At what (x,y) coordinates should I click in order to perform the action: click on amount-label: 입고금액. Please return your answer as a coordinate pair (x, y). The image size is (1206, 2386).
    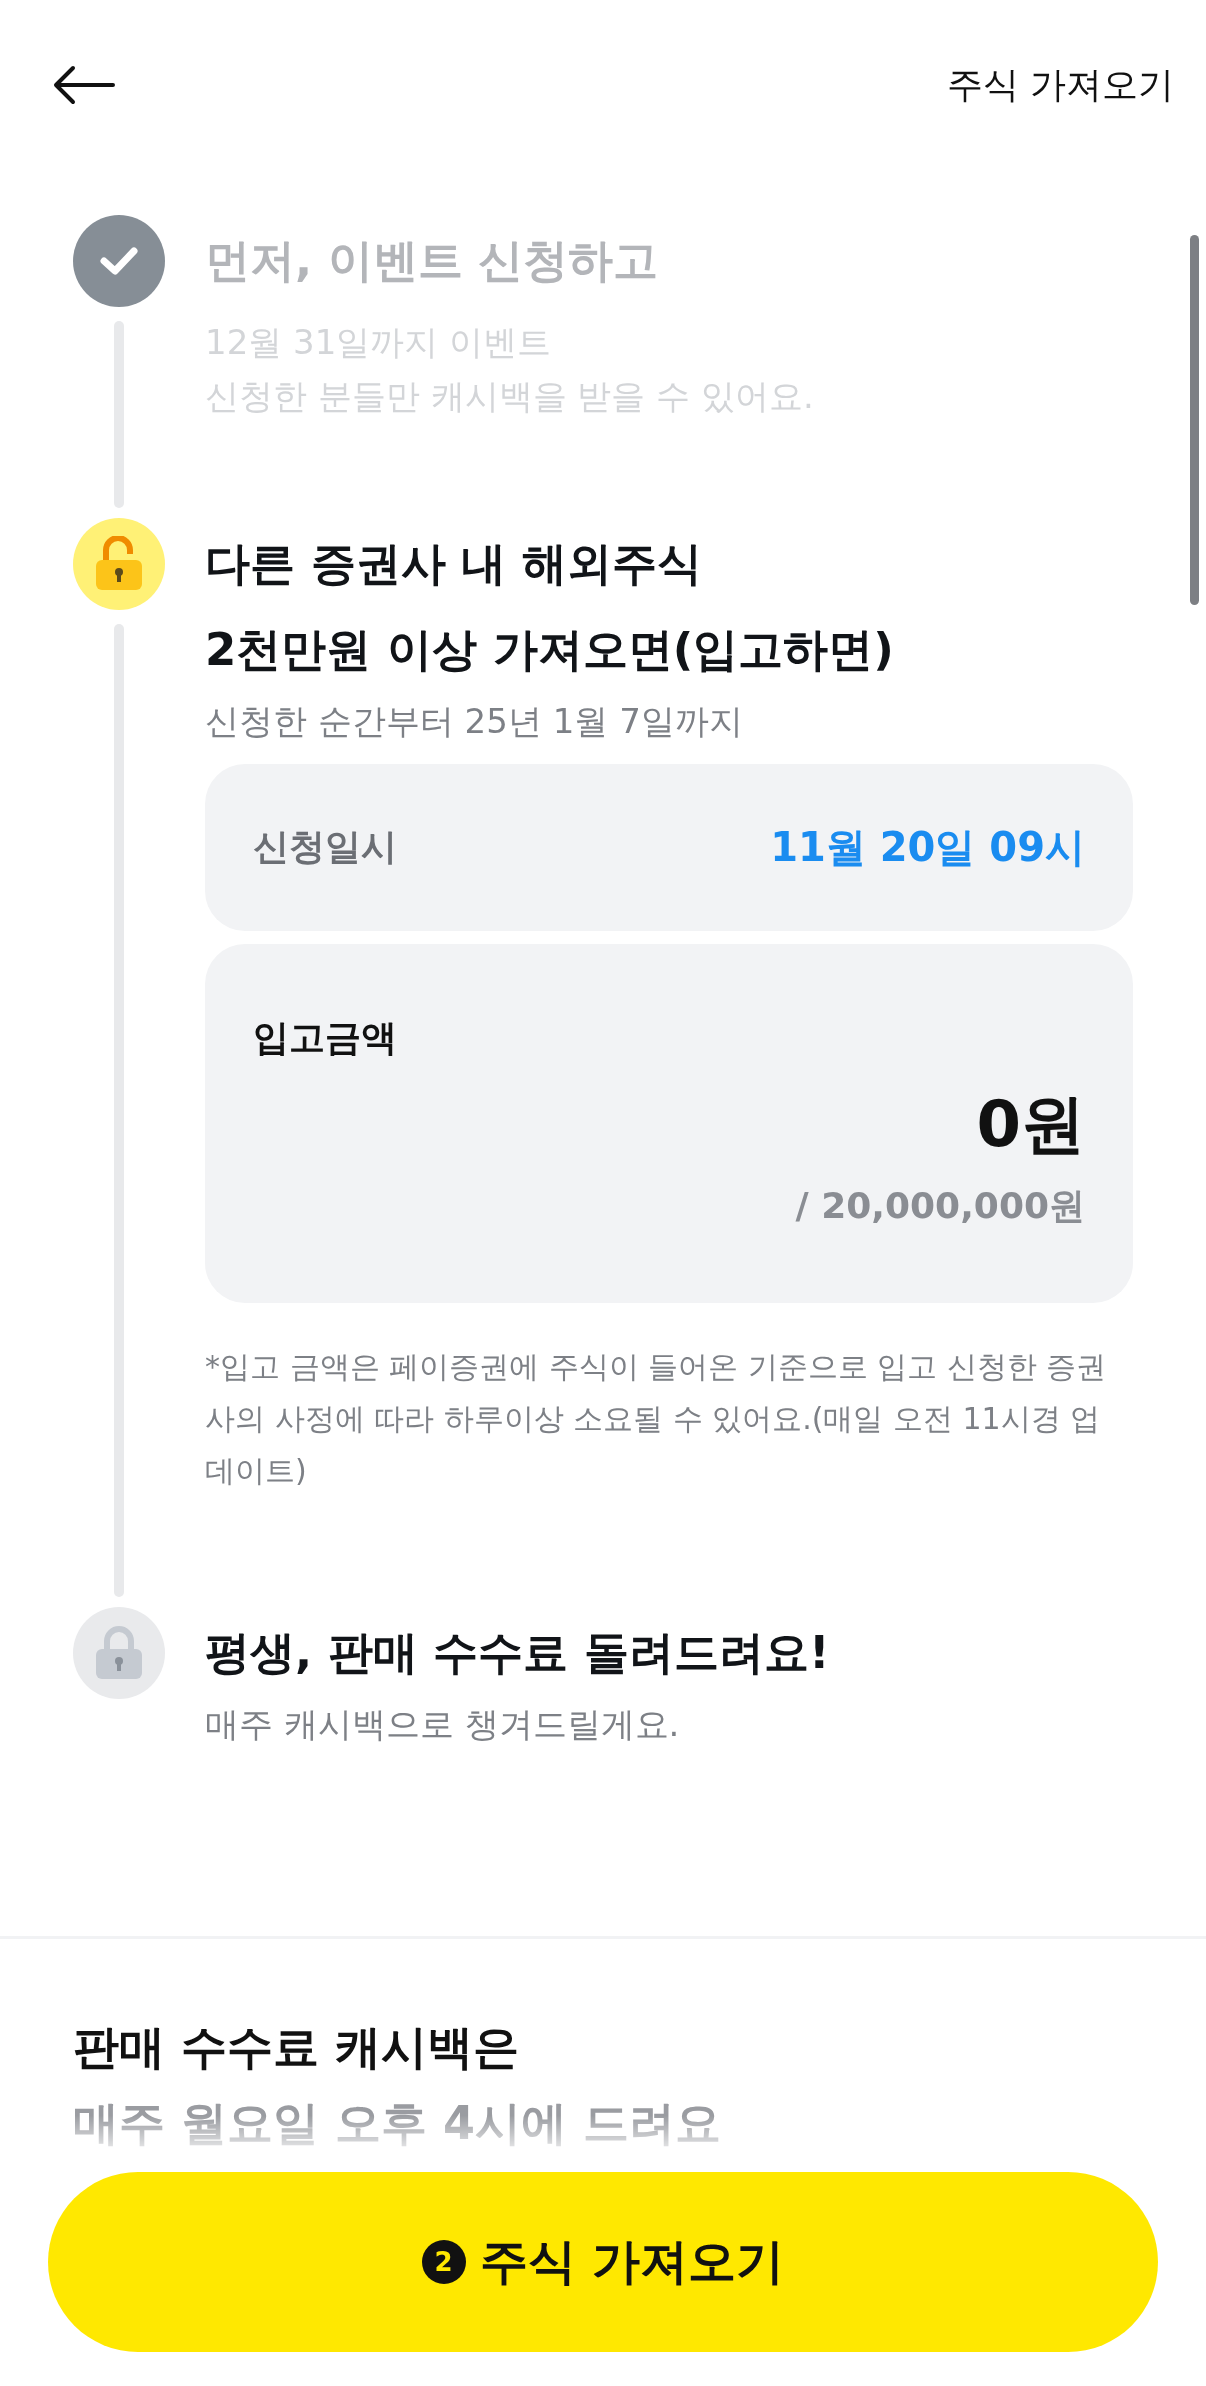
    Looking at the image, I should click on (325, 1038).